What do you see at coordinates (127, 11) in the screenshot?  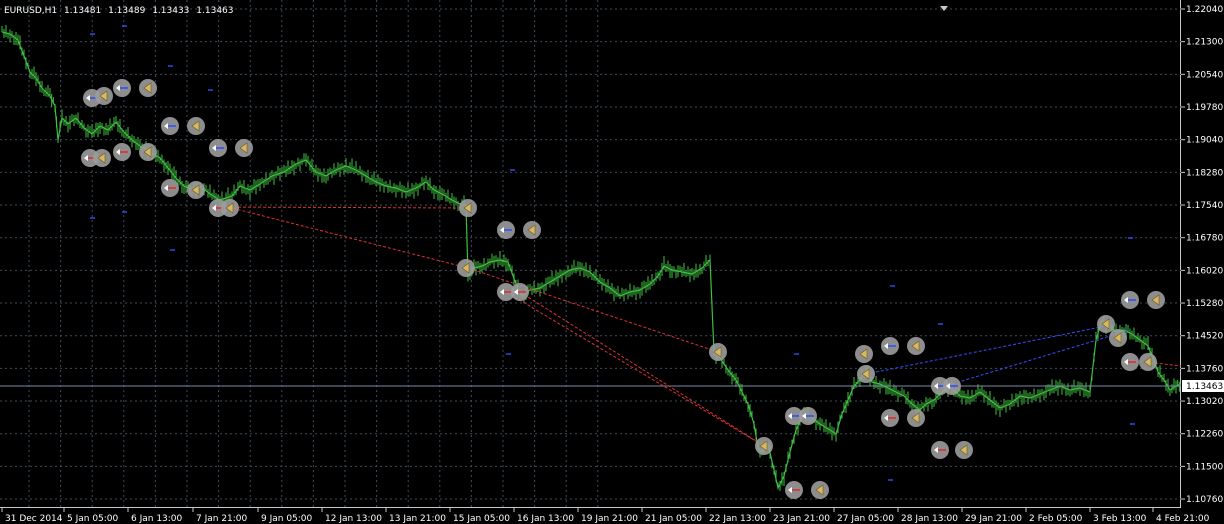 I see `ohlc-high: 1.13489` at bounding box center [127, 11].